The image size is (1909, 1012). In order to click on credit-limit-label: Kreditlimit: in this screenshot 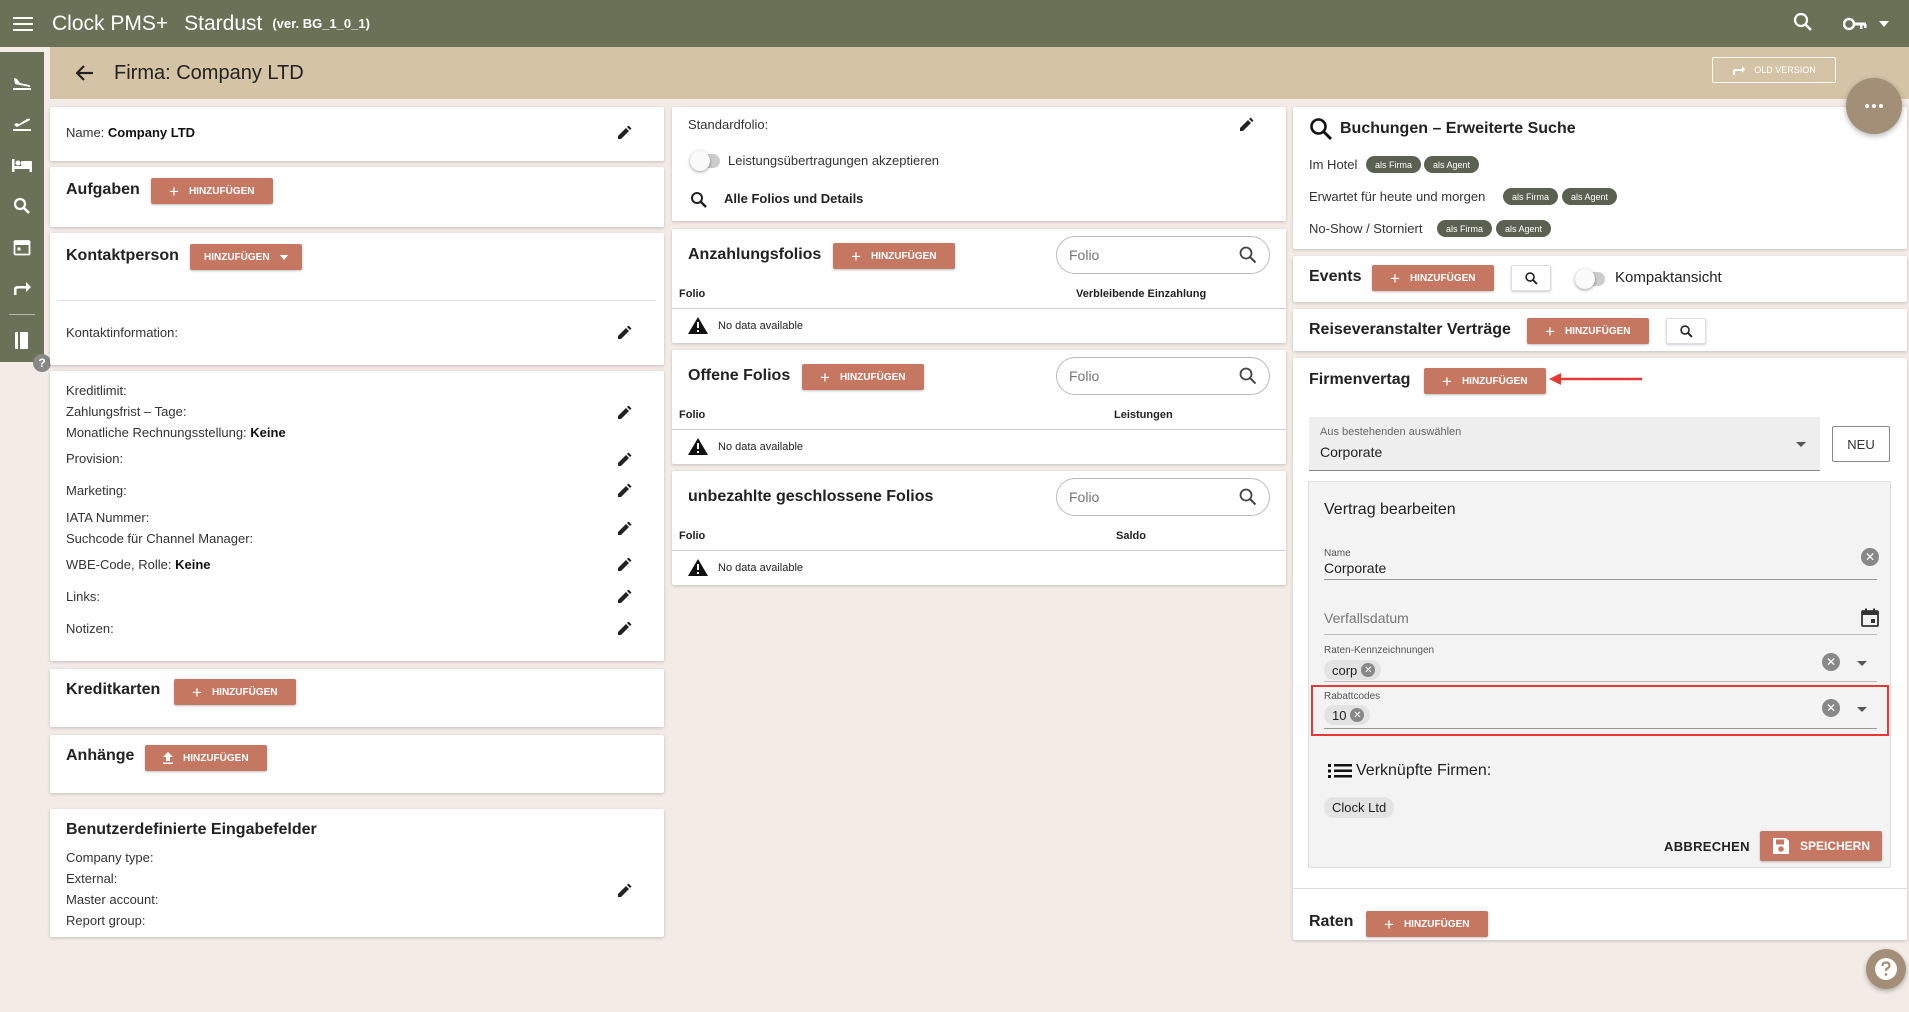, I will do `click(96, 390)`.